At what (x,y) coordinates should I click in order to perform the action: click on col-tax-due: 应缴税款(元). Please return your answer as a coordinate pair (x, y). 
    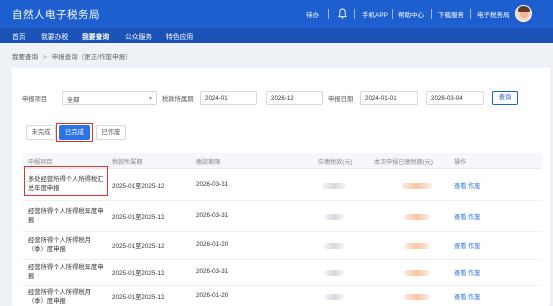
    Looking at the image, I should click on (335, 162).